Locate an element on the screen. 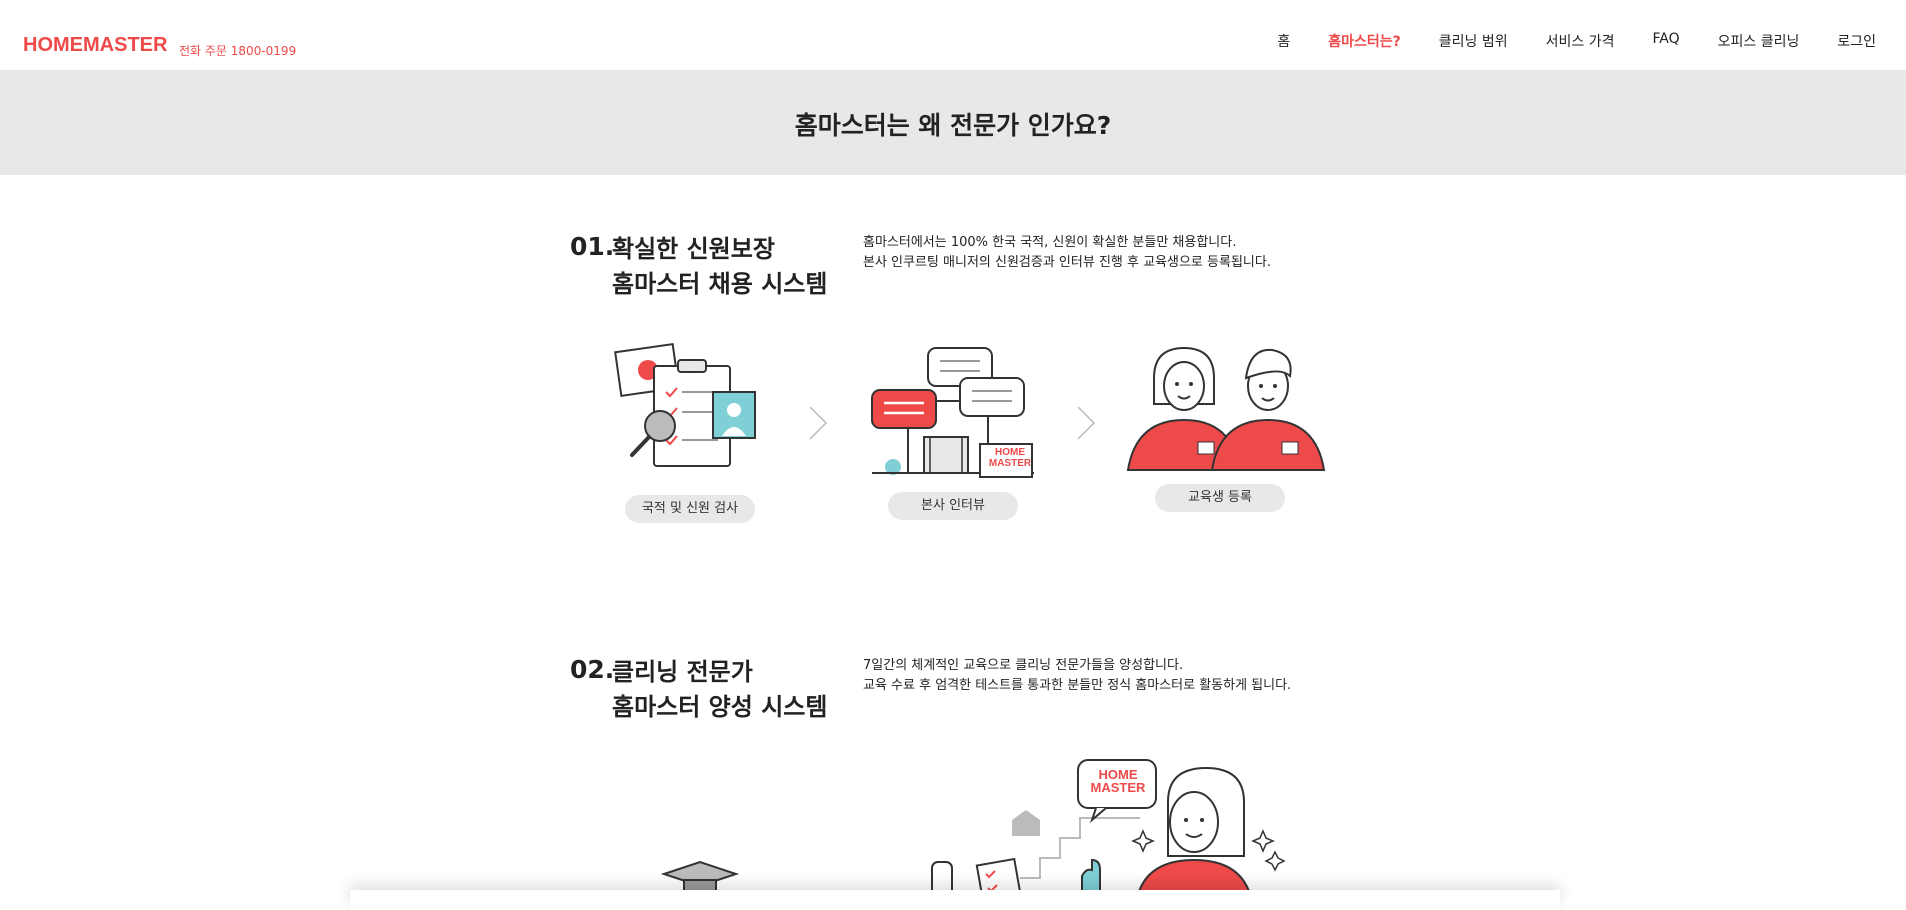  logo: HOMEMASTER is located at coordinates (95, 45).